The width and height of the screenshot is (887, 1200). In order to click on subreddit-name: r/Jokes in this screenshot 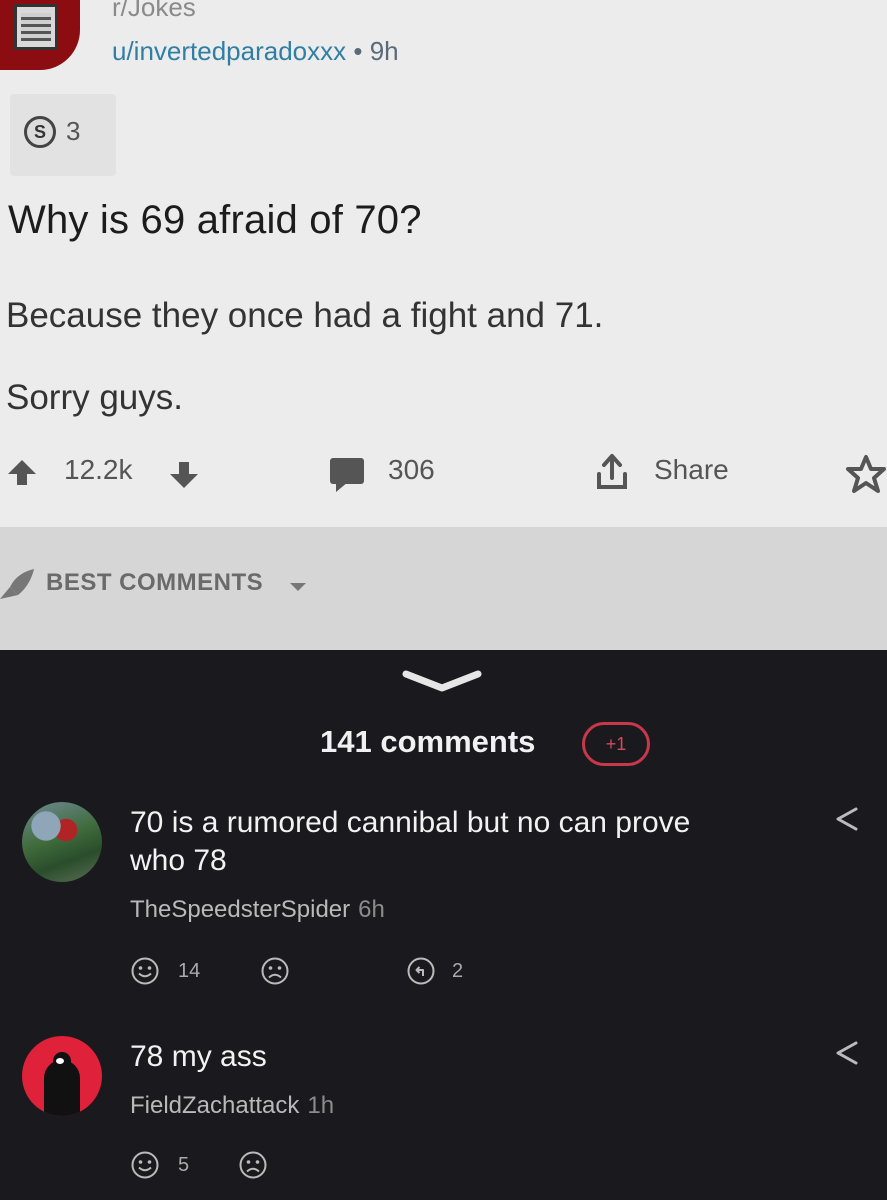, I will do `click(154, 11)`.